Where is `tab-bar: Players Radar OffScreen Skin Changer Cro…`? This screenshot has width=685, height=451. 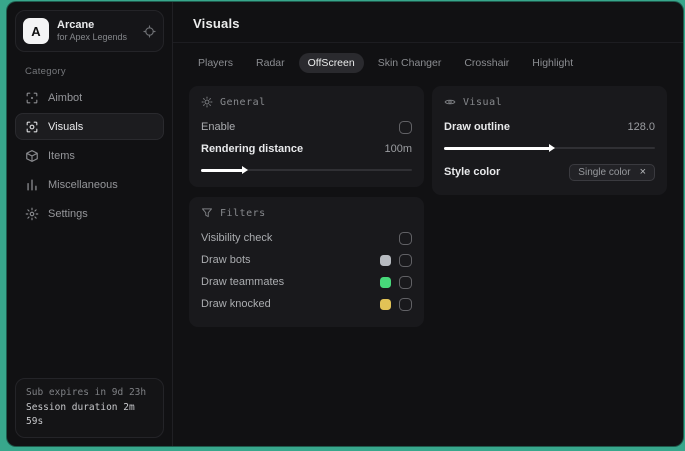 tab-bar: Players Radar OffScreen Skin Changer Cro… is located at coordinates (428, 58).